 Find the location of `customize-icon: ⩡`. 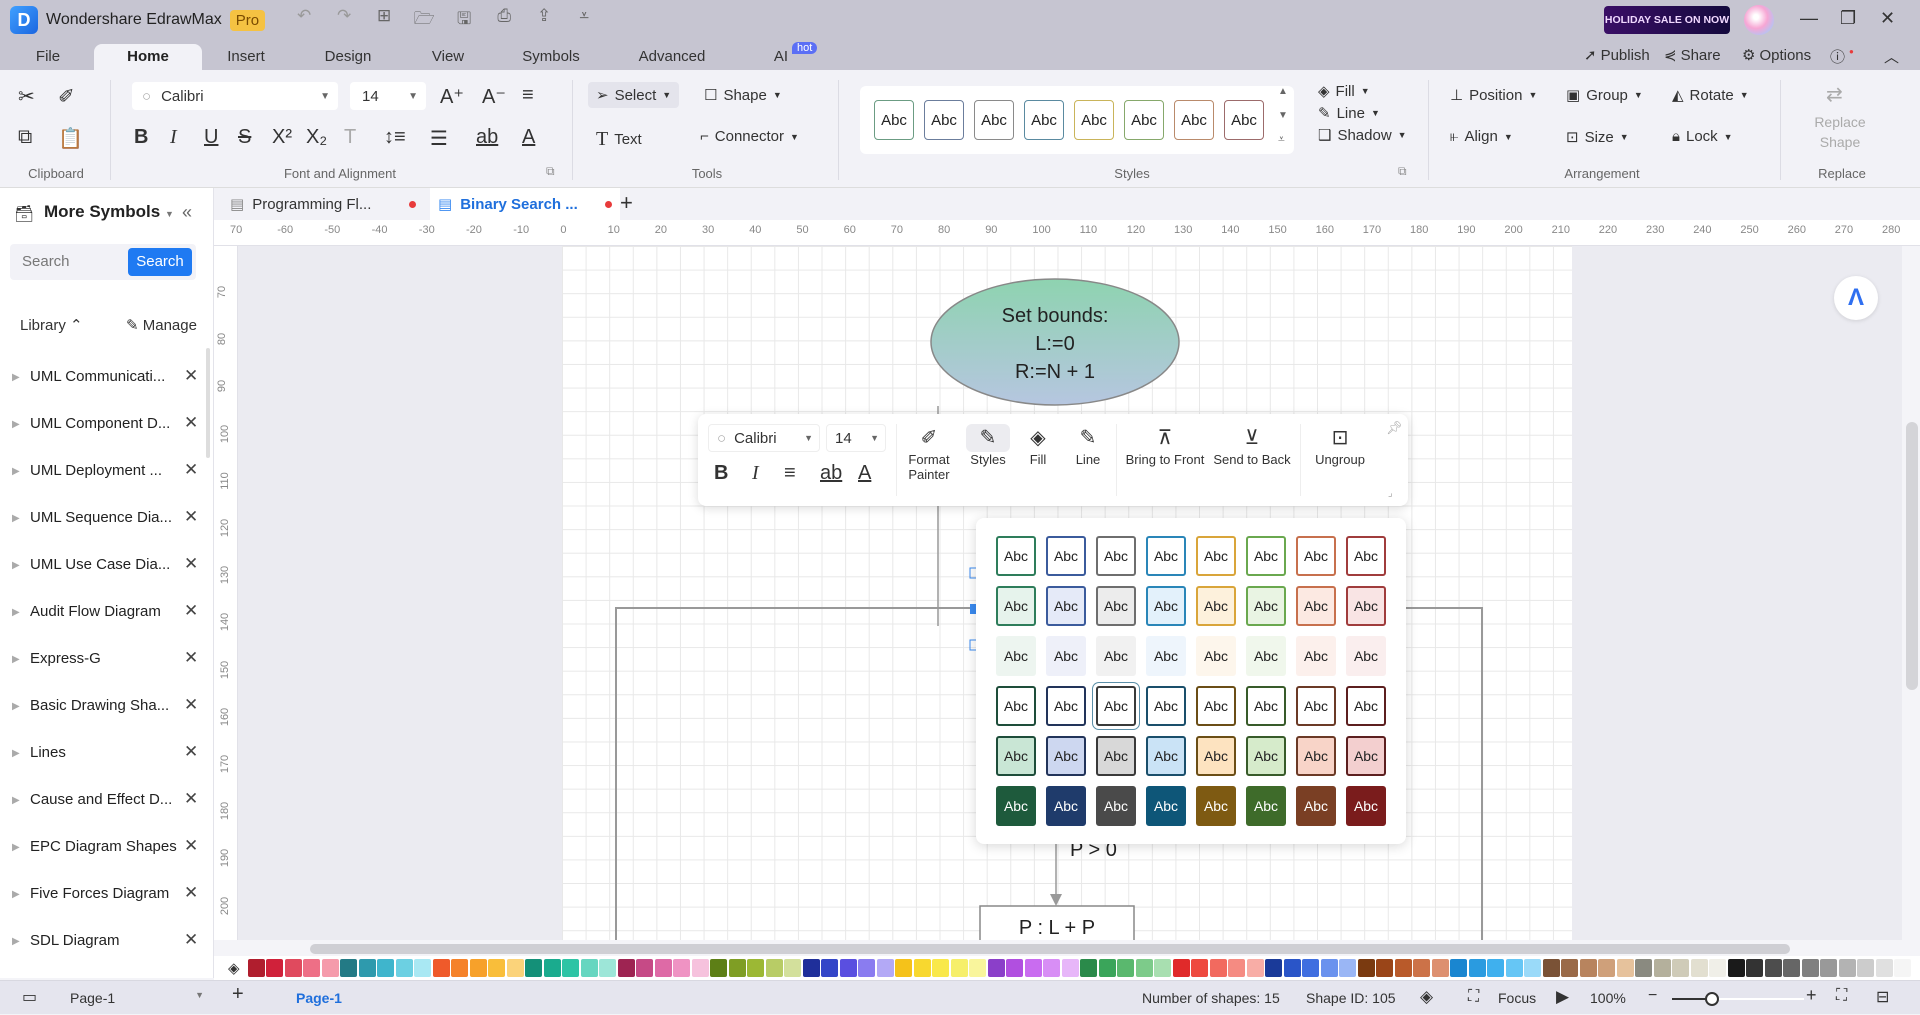

customize-icon: ⩡ is located at coordinates (584, 20).